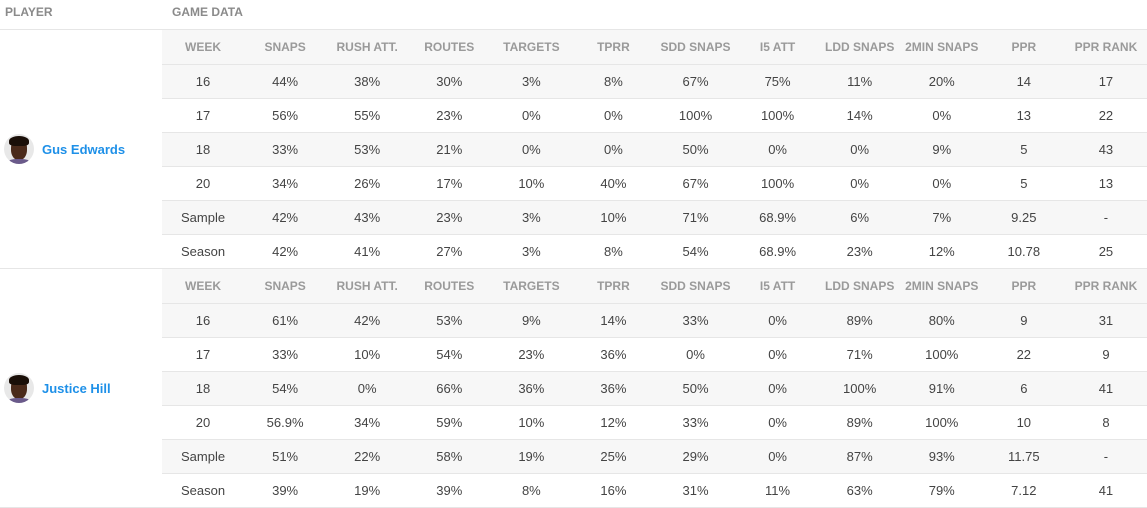 The height and width of the screenshot is (508, 1147). I want to click on column-header: PPR RANK, so click(1105, 286).